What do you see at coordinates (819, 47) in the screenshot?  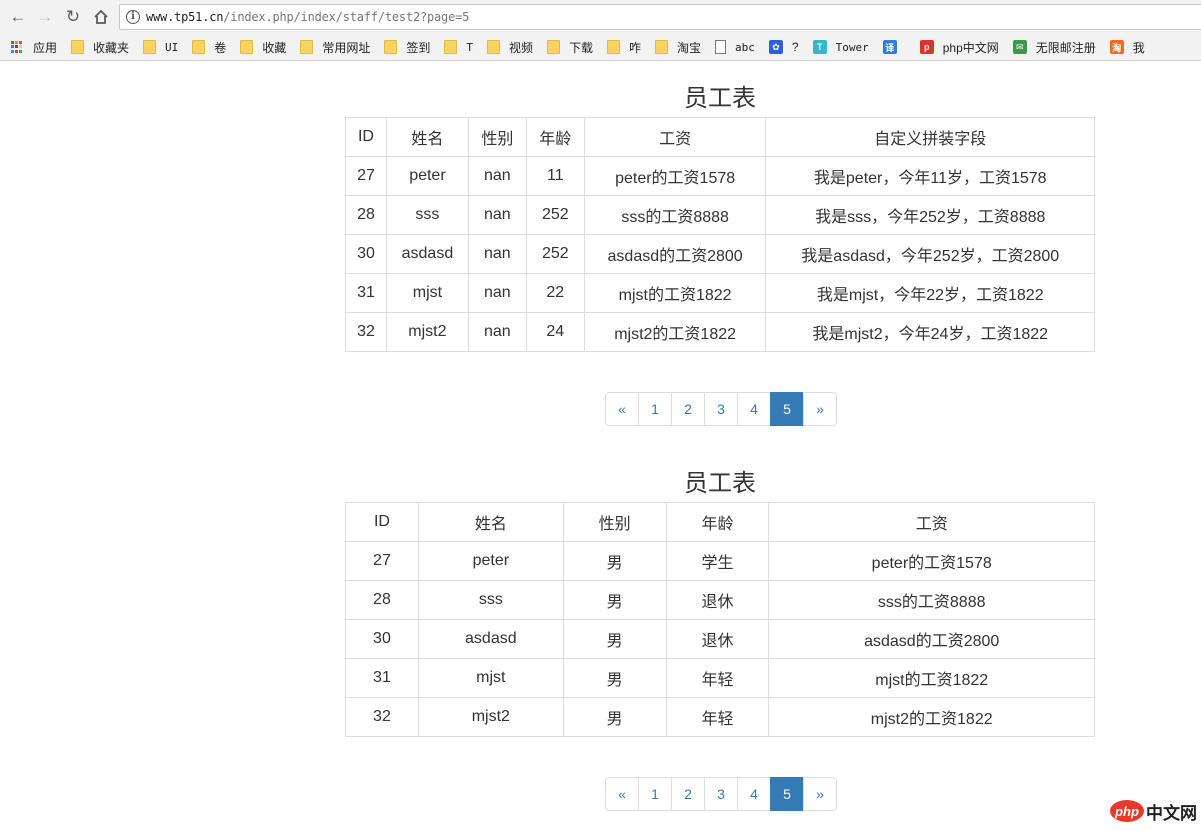 I see `tower-icon: T` at bounding box center [819, 47].